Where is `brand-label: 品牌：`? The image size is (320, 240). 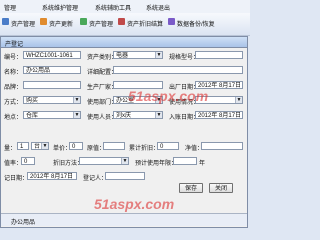
brand-label: 品牌： is located at coordinates (13, 88).